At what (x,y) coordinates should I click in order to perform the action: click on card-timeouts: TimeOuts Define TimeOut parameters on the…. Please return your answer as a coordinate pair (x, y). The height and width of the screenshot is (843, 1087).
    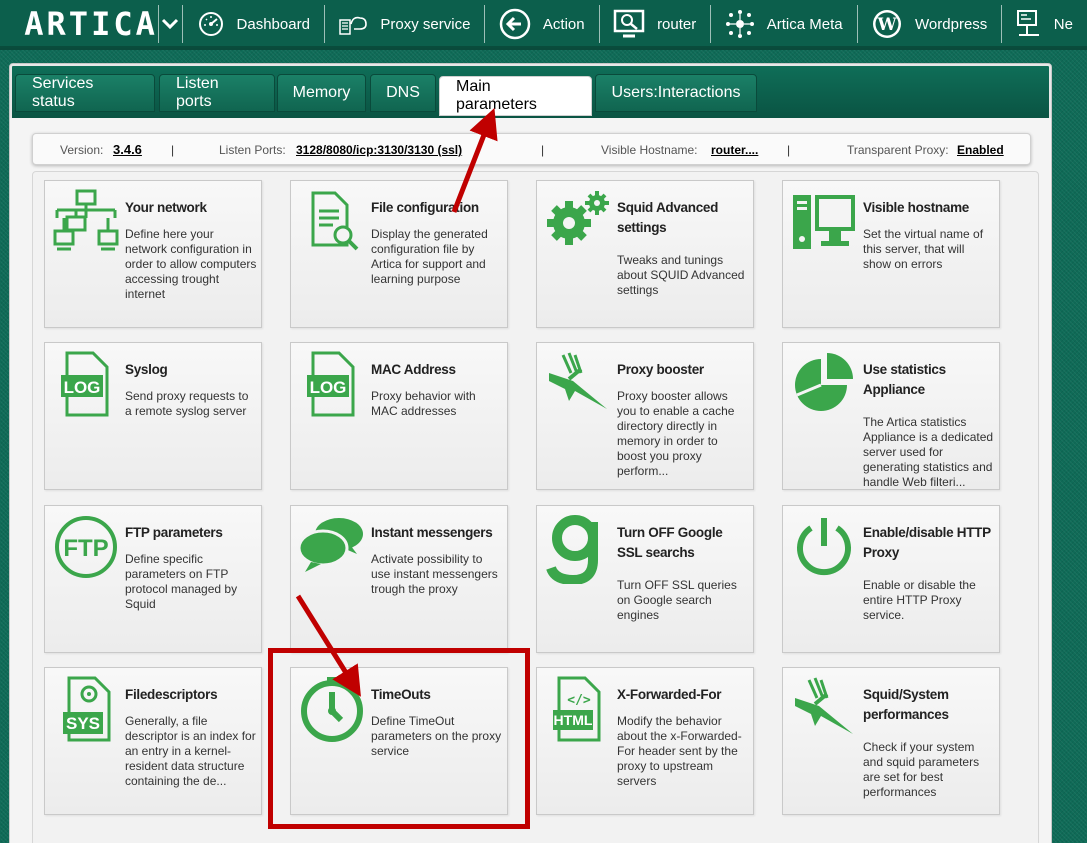
    Looking at the image, I should click on (399, 741).